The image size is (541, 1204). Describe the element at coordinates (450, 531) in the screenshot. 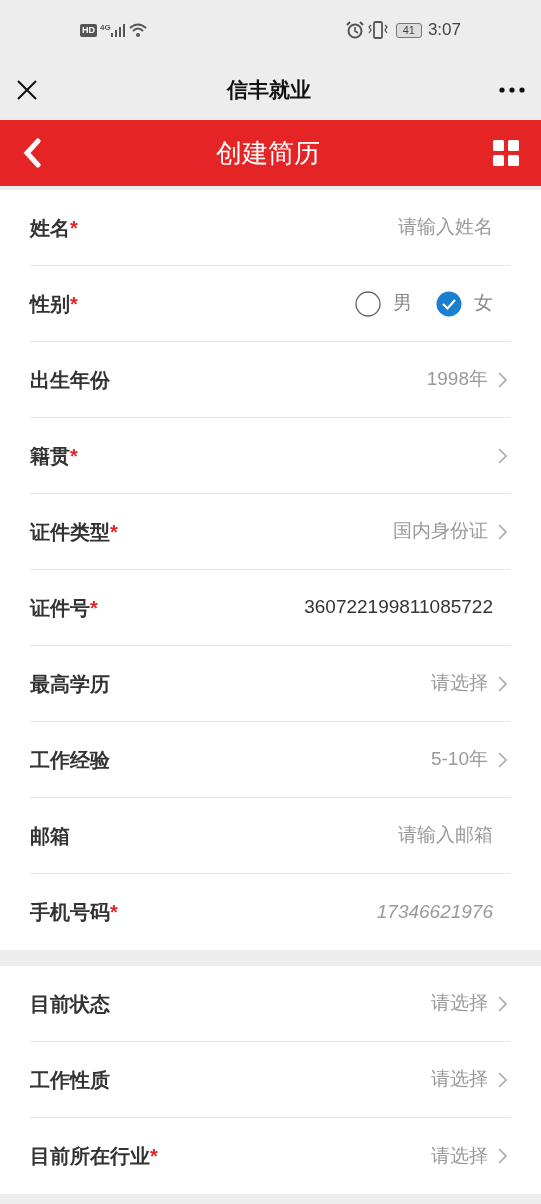

I see `select-field: 国内身份证` at that location.